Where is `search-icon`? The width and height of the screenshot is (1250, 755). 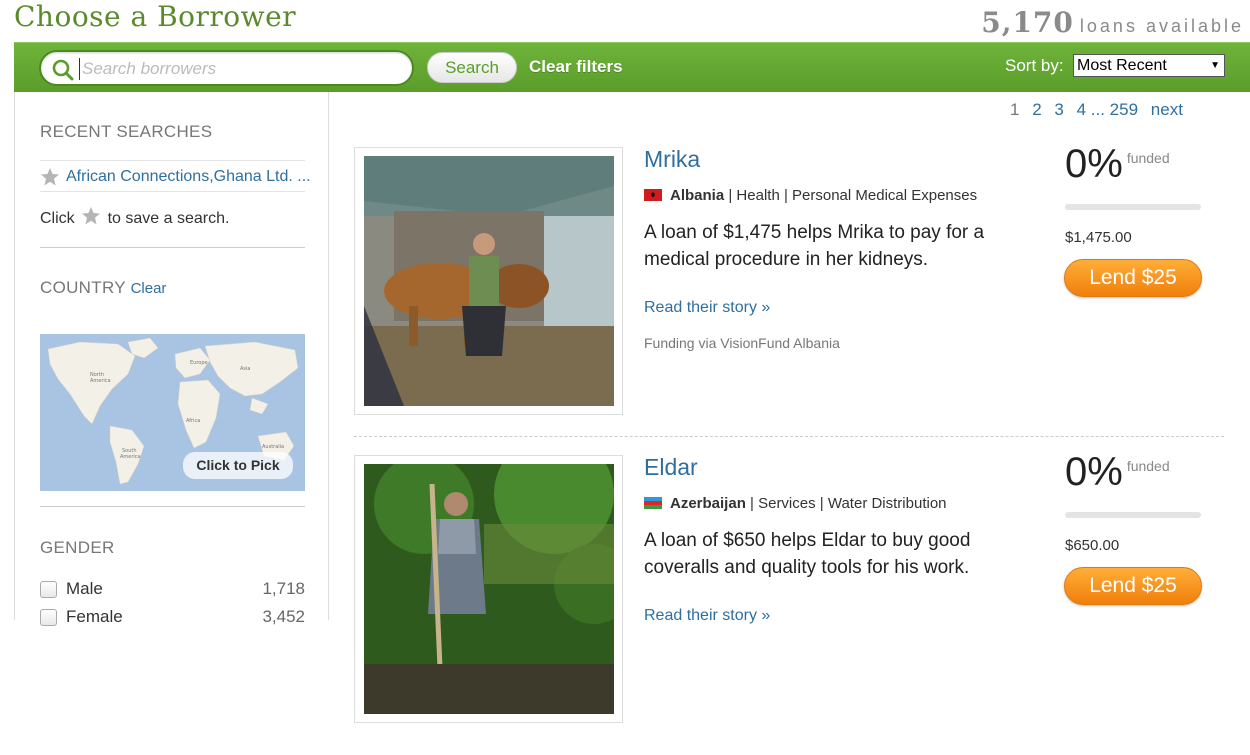
search-icon is located at coordinates (63, 70).